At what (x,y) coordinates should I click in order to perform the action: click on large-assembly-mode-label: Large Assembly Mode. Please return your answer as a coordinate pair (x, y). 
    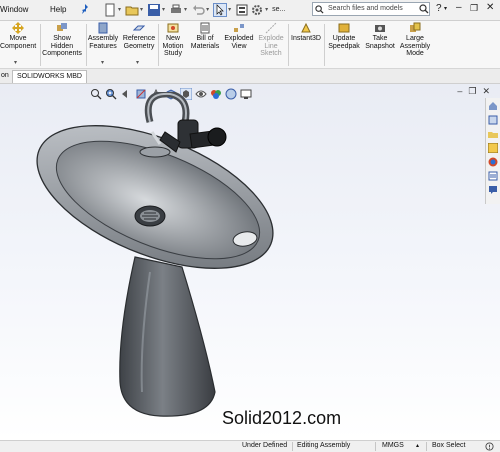
    Looking at the image, I should click on (415, 46).